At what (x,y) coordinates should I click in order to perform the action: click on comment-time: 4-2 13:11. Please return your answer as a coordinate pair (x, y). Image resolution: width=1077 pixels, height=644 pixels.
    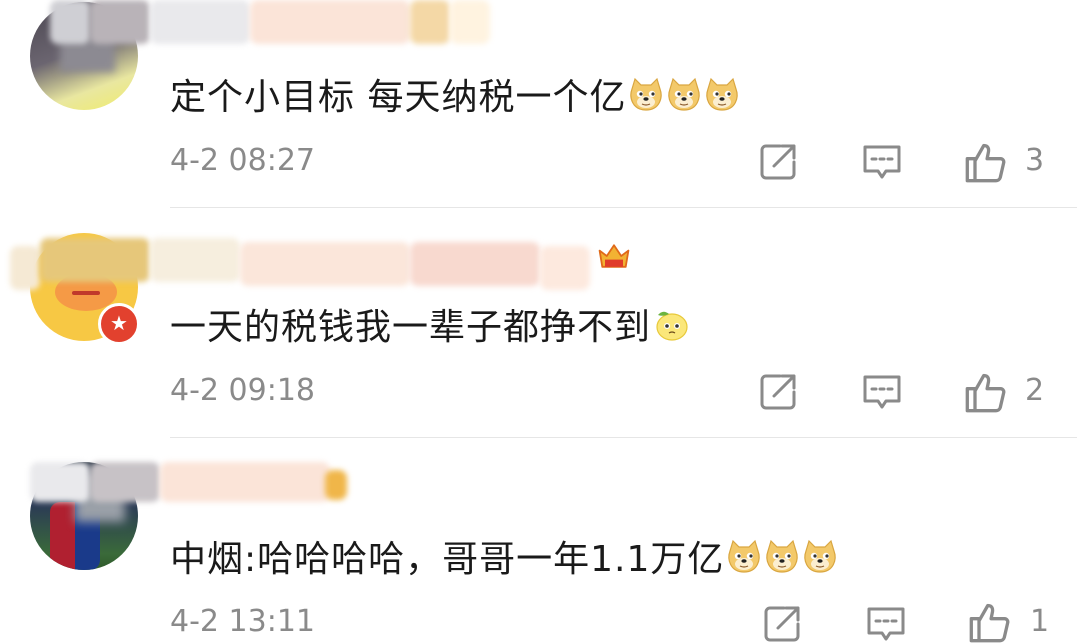
    Looking at the image, I should click on (242, 621).